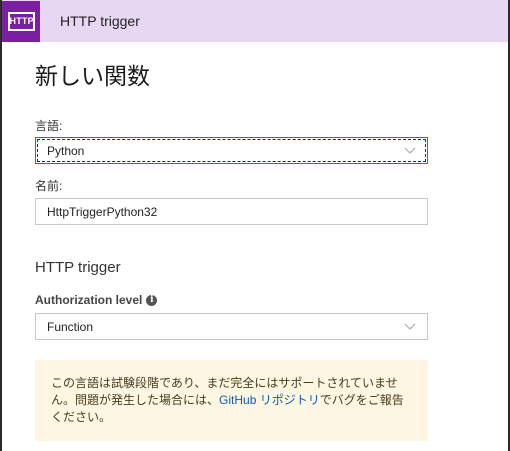  I want to click on logo-text: HTTP, so click(21, 21).